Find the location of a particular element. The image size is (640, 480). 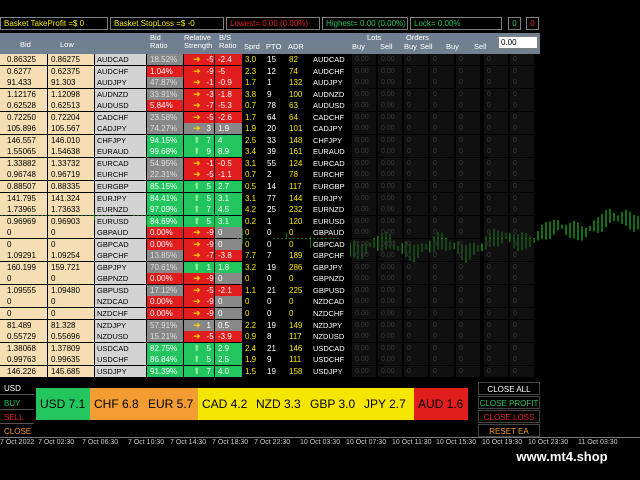

bs-ratio-cell: 0 is located at coordinates (228, 279).